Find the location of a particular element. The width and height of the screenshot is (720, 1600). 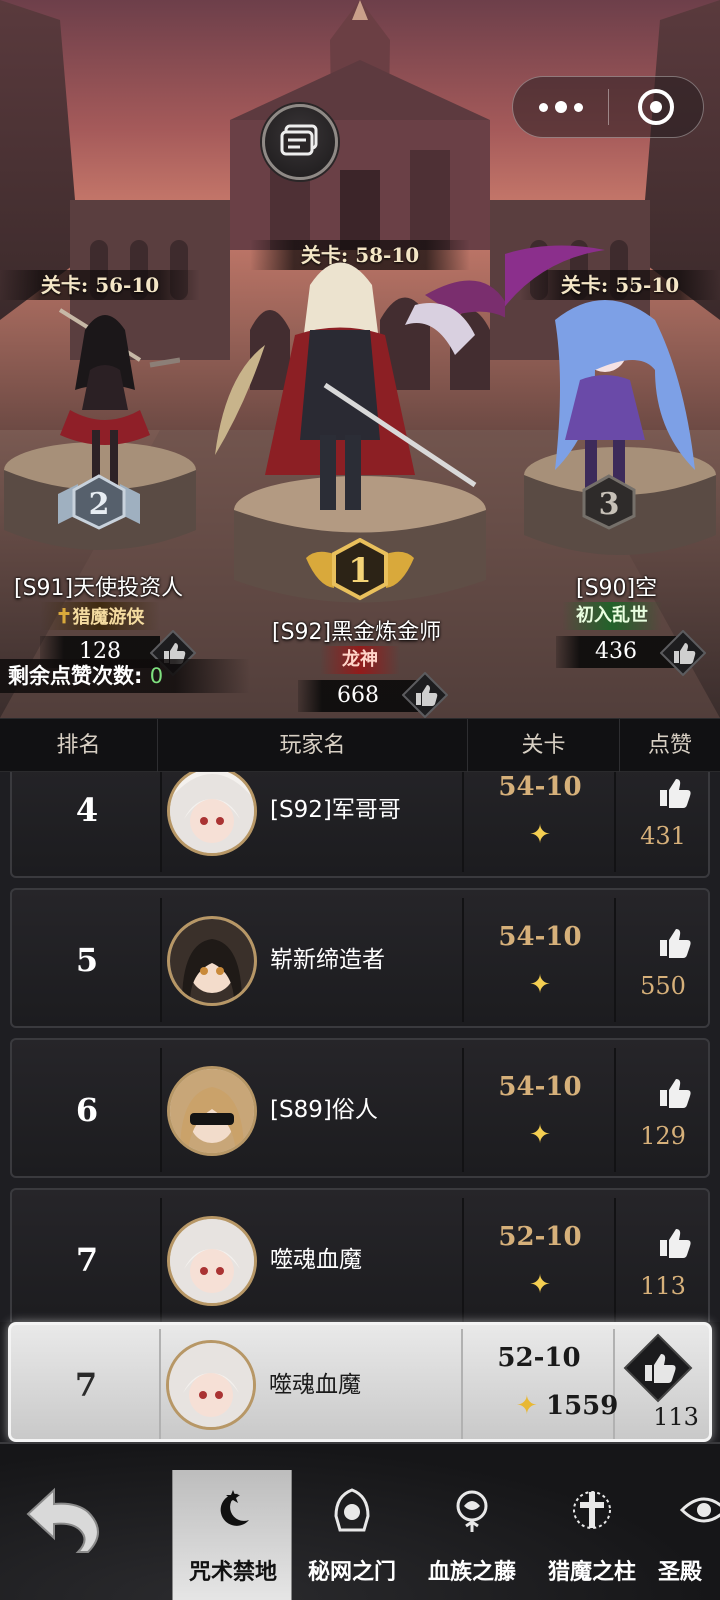

table-row: 6 [S89]俗人 54-10 ✦ 129 is located at coordinates (360, 1108).